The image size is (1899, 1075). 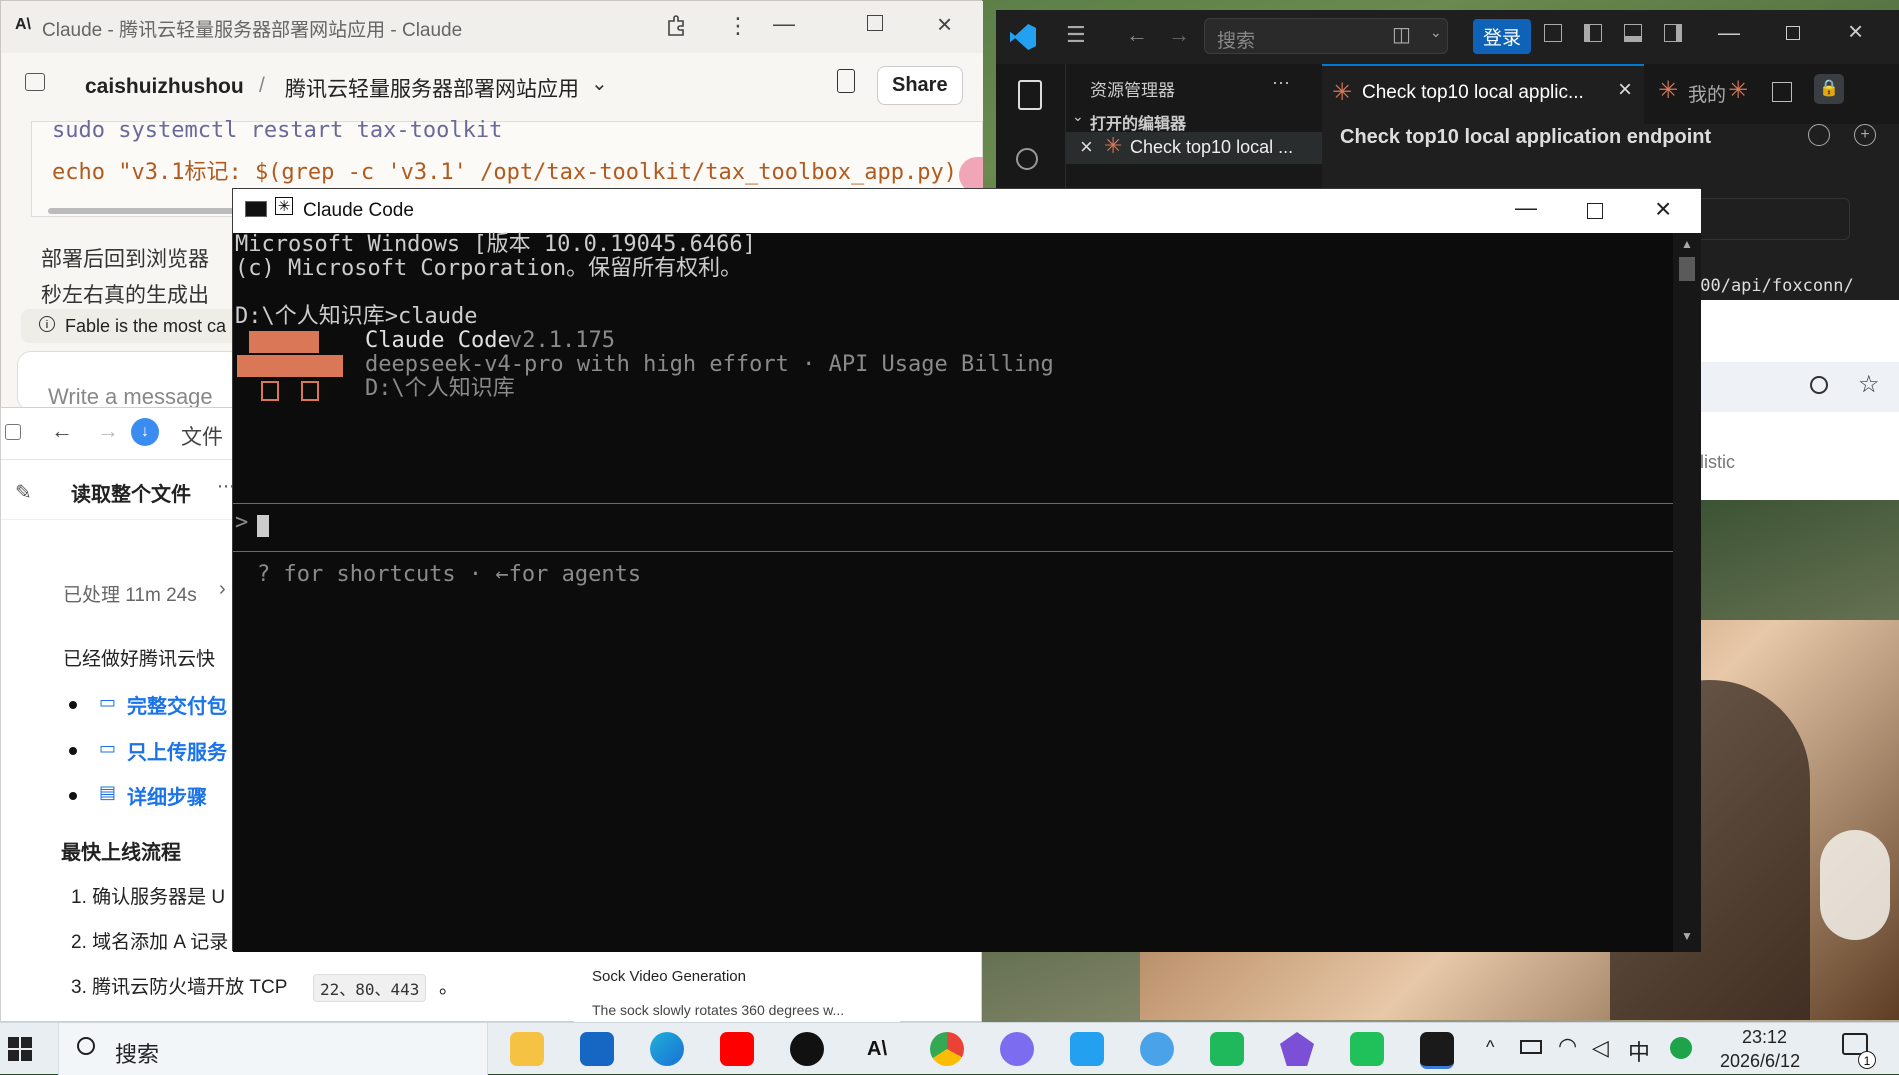 I want to click on claude-star-icon: ✳, so click(x=1113, y=145).